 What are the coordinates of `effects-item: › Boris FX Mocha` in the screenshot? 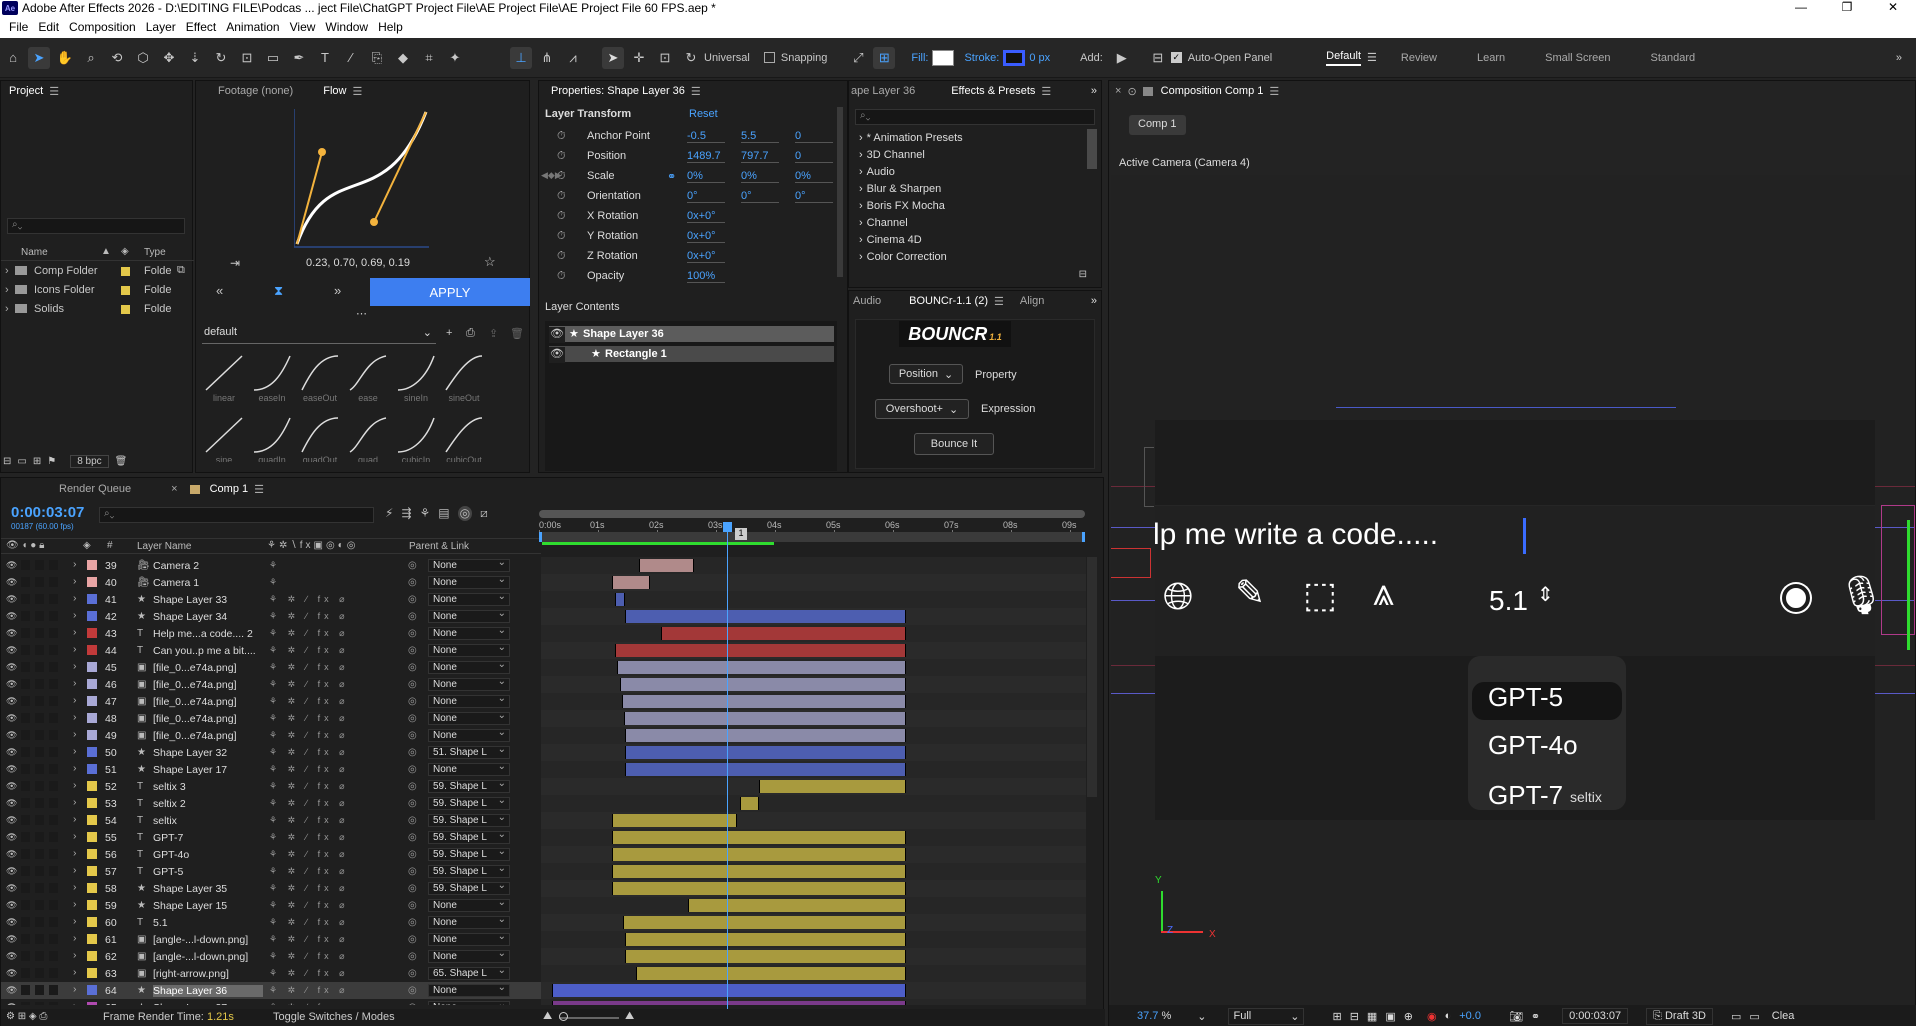 It's located at (969, 205).